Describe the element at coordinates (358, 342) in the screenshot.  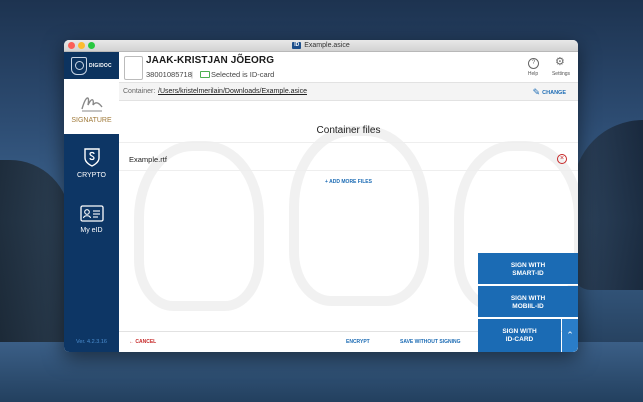
I see `encrypt-button: ENCRYPT` at that location.